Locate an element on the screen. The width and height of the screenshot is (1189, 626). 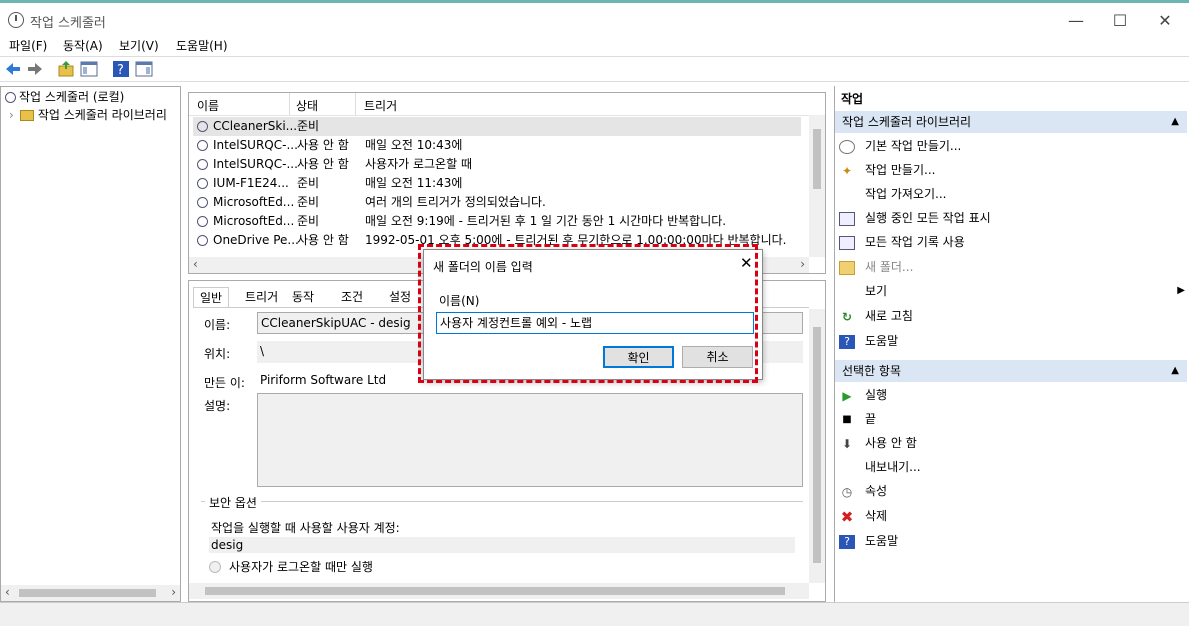
play-icon: ▶ is located at coordinates (847, 395).